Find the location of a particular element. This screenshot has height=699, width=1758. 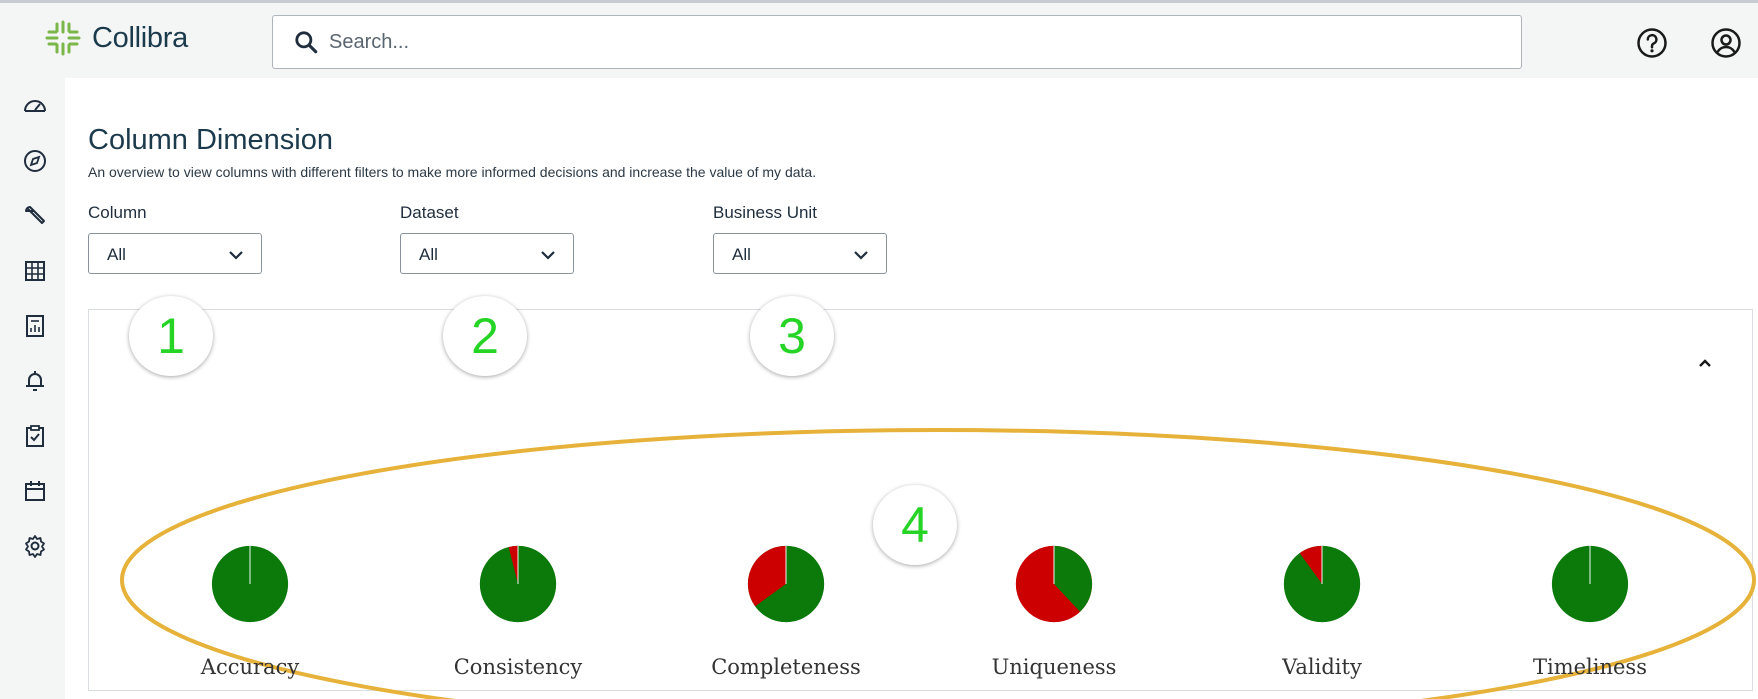

completeness-label: Completeness is located at coordinates (786, 667).